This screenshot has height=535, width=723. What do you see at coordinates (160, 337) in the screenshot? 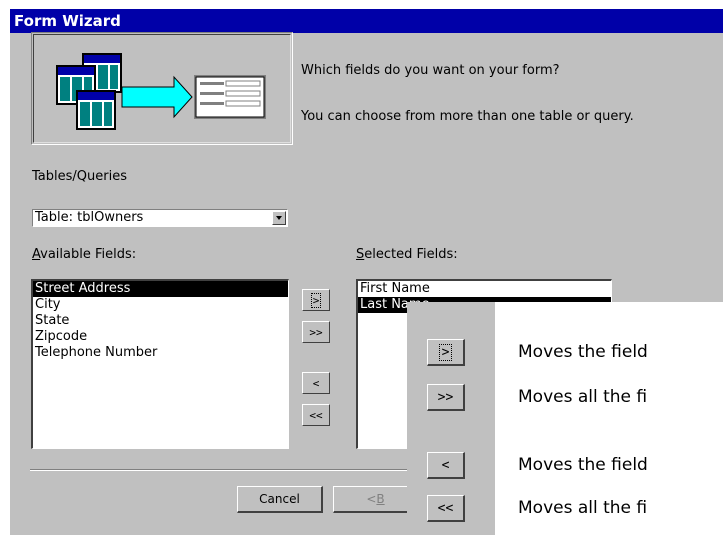
I see `list-item: Zipcode` at bounding box center [160, 337].